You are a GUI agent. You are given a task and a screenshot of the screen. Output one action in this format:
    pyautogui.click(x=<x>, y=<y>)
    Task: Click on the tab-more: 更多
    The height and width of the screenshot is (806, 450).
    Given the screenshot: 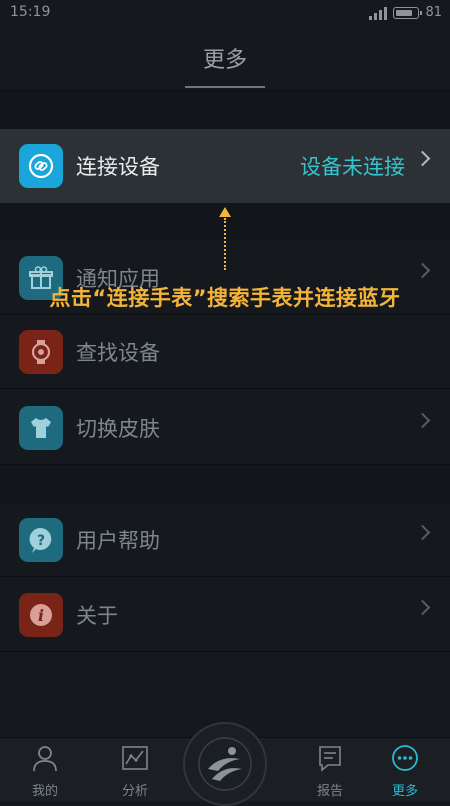 What is the action you would take?
    pyautogui.click(x=405, y=769)
    